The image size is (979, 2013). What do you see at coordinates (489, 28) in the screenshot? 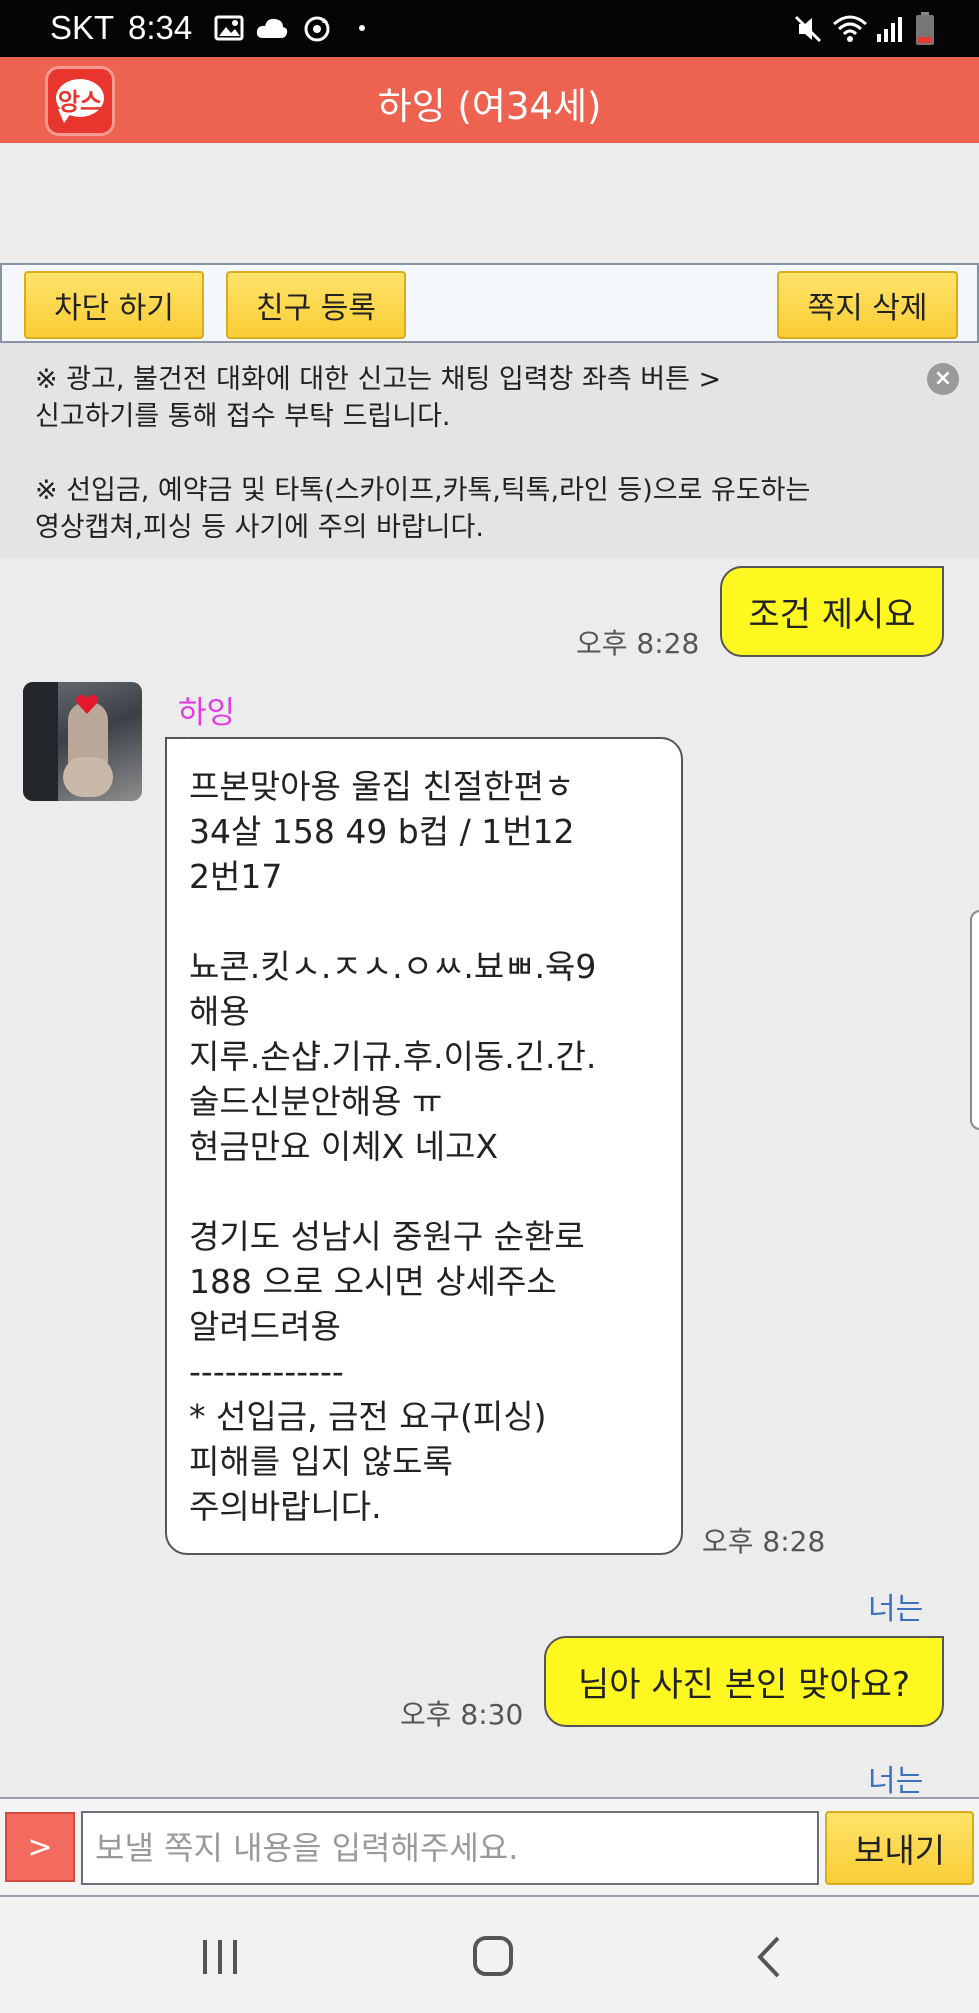
I see `status-bar: SKT 8:34` at bounding box center [489, 28].